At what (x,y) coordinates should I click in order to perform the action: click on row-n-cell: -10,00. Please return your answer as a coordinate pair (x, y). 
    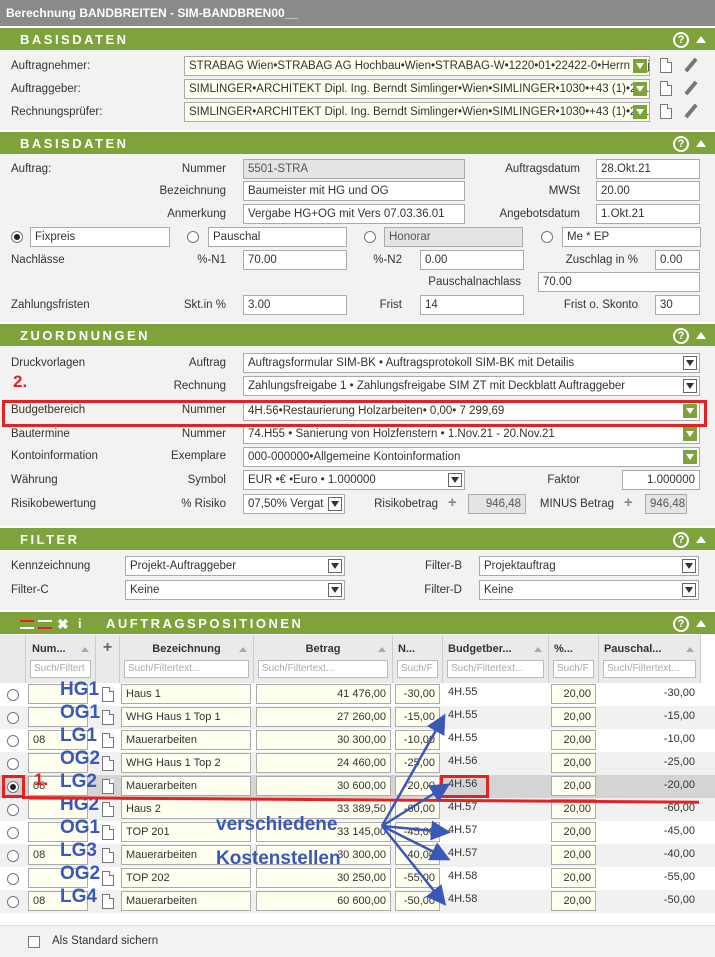
    Looking at the image, I should click on (417, 740).